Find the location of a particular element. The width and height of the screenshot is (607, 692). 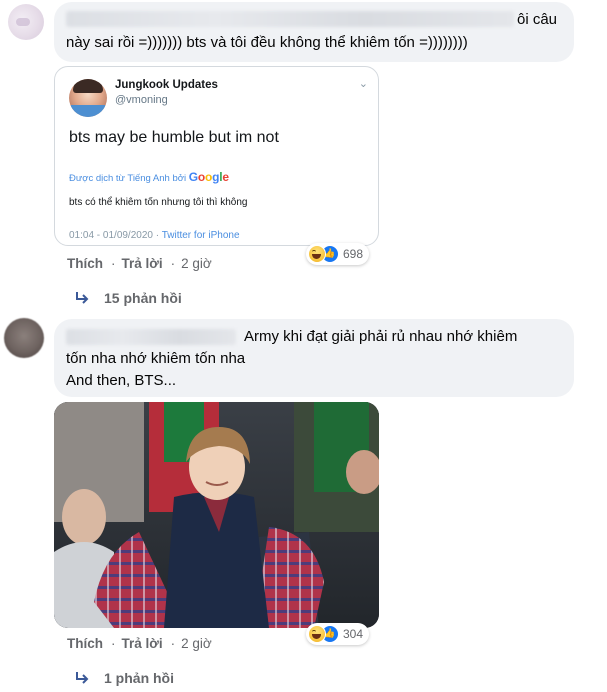

reaction-count: 698 is located at coordinates (353, 254).